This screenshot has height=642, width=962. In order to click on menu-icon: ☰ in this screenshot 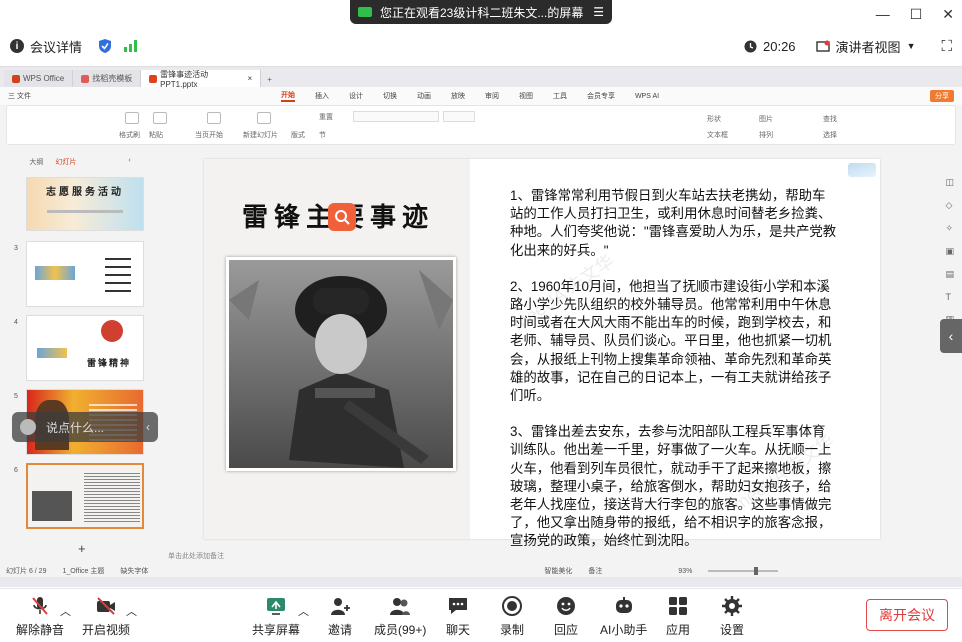, I will do `click(598, 12)`.